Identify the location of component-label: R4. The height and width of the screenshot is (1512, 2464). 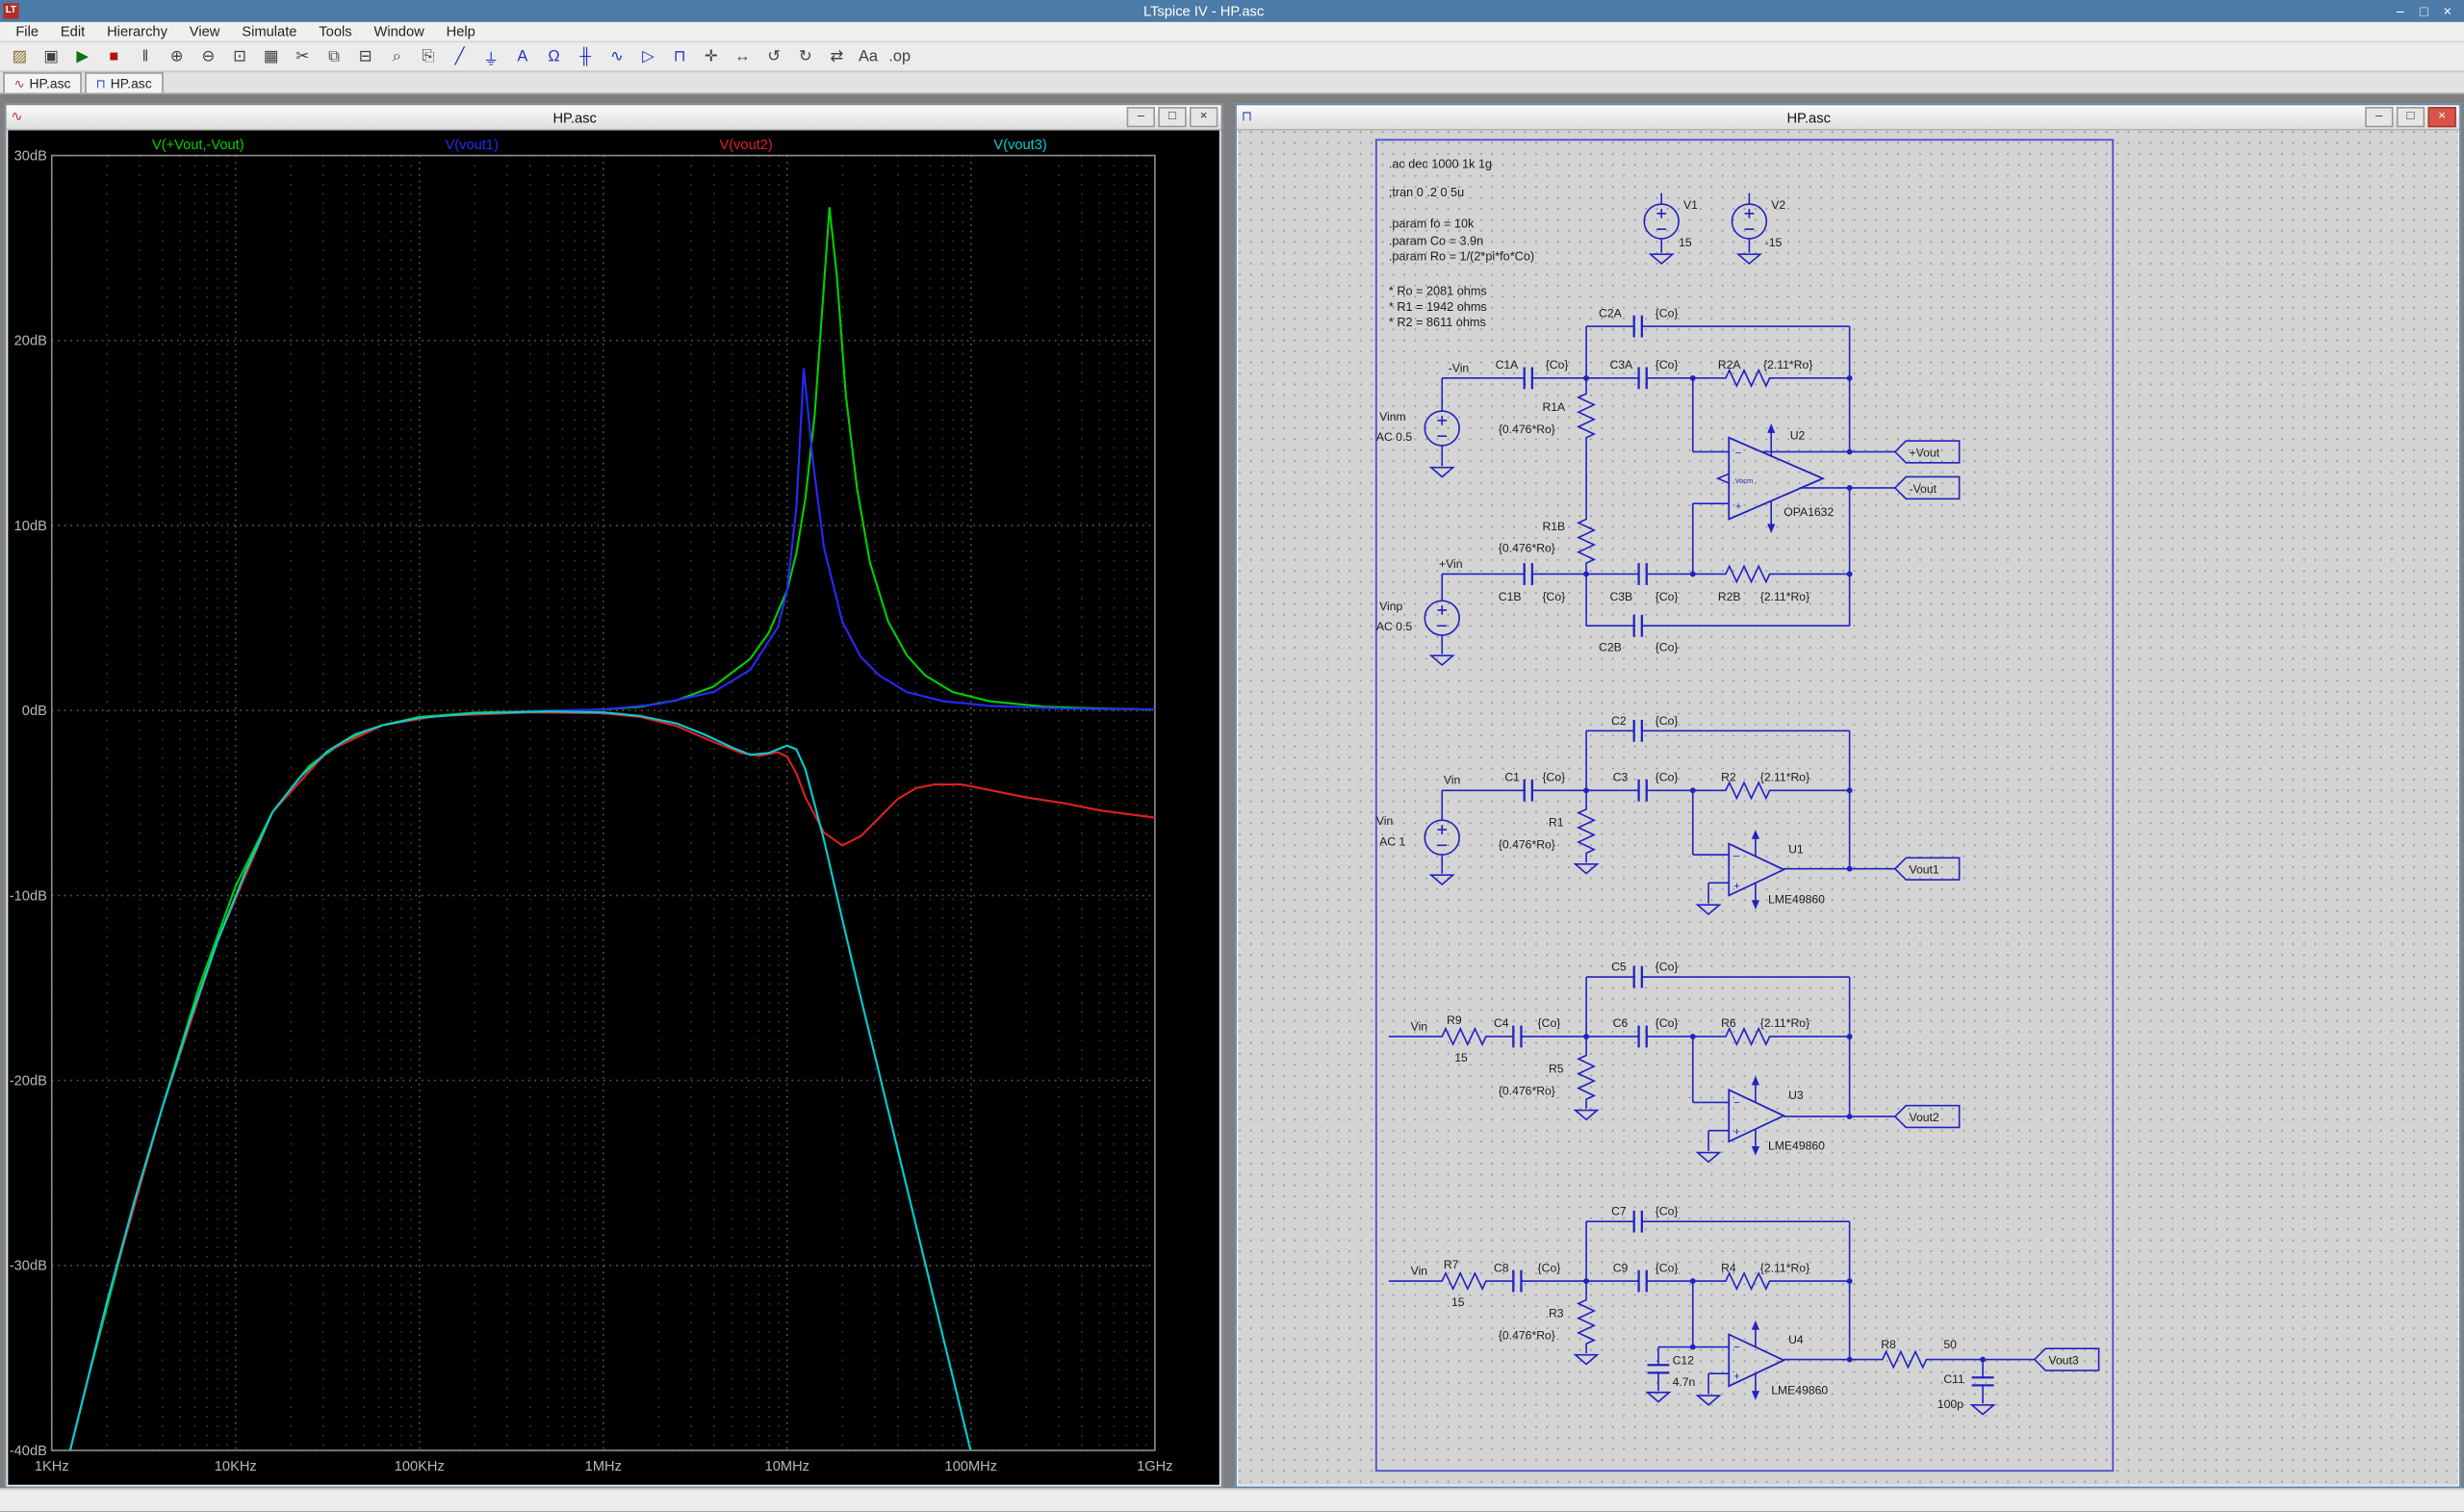
(1728, 1267).